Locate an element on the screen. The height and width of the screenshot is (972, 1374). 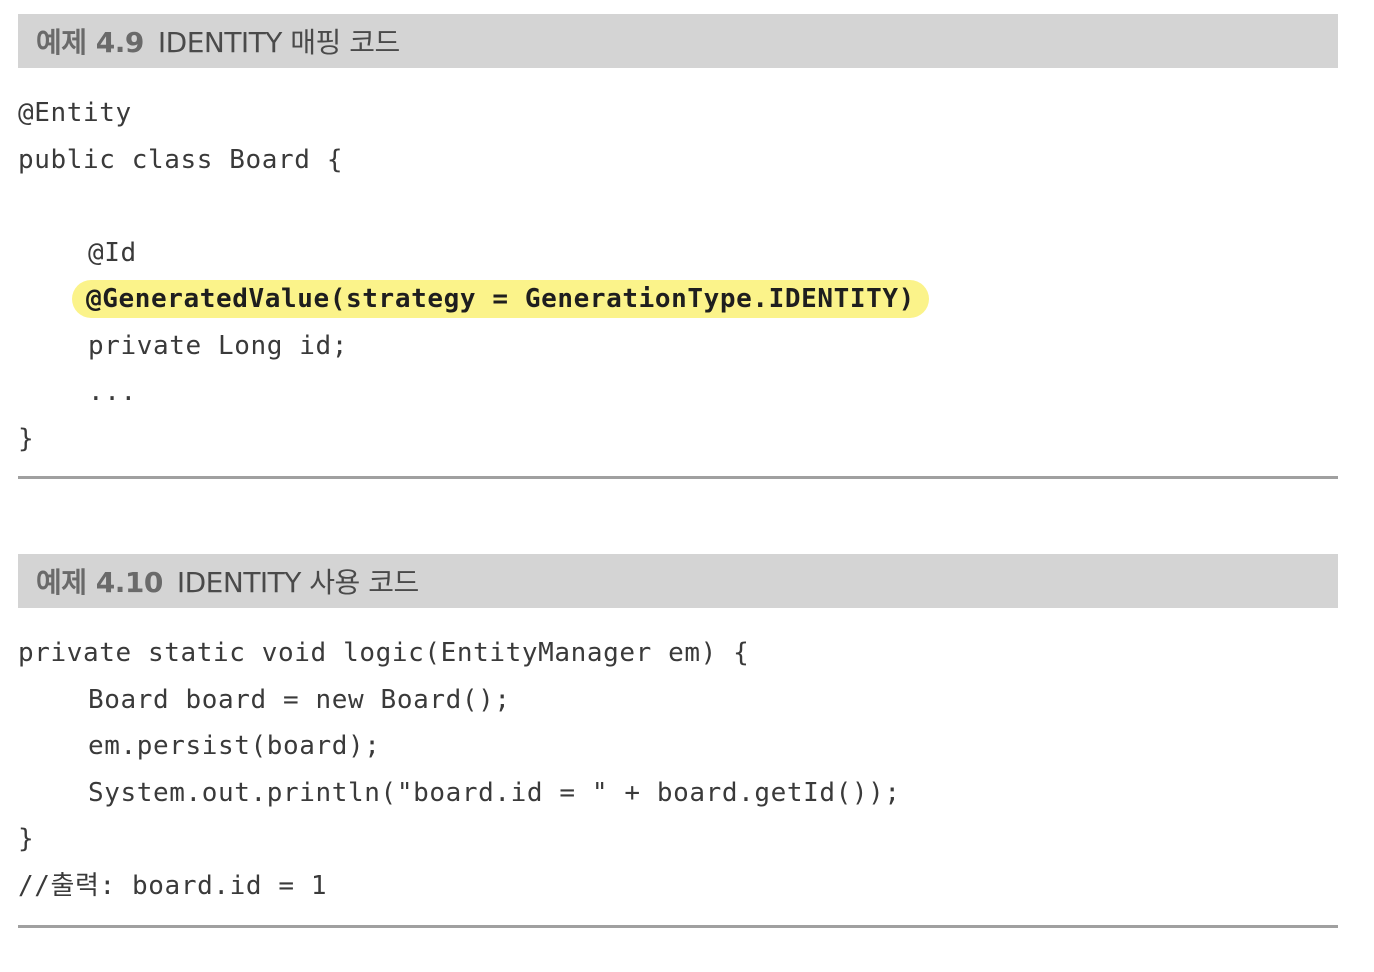
example-number: 예제 4.9 is located at coordinates (90, 42).